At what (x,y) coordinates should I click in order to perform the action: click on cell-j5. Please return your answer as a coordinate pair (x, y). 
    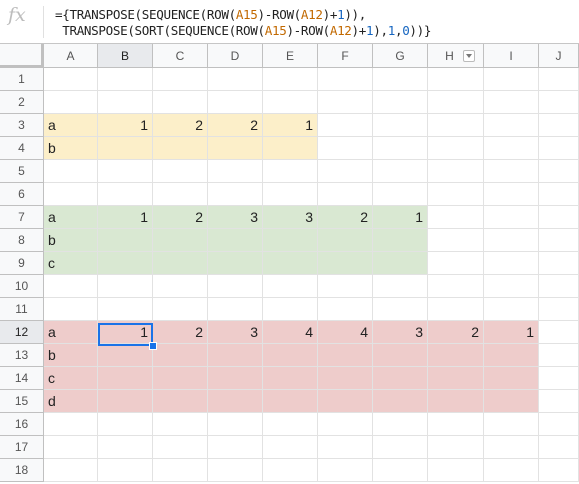
    Looking at the image, I should click on (559, 171).